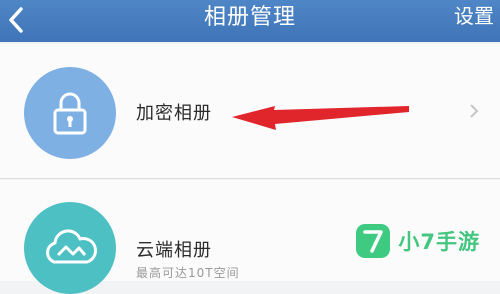 This screenshot has width=500, height=294. I want to click on cloud-album-subtitle: 最高可达10T空间, so click(188, 273).